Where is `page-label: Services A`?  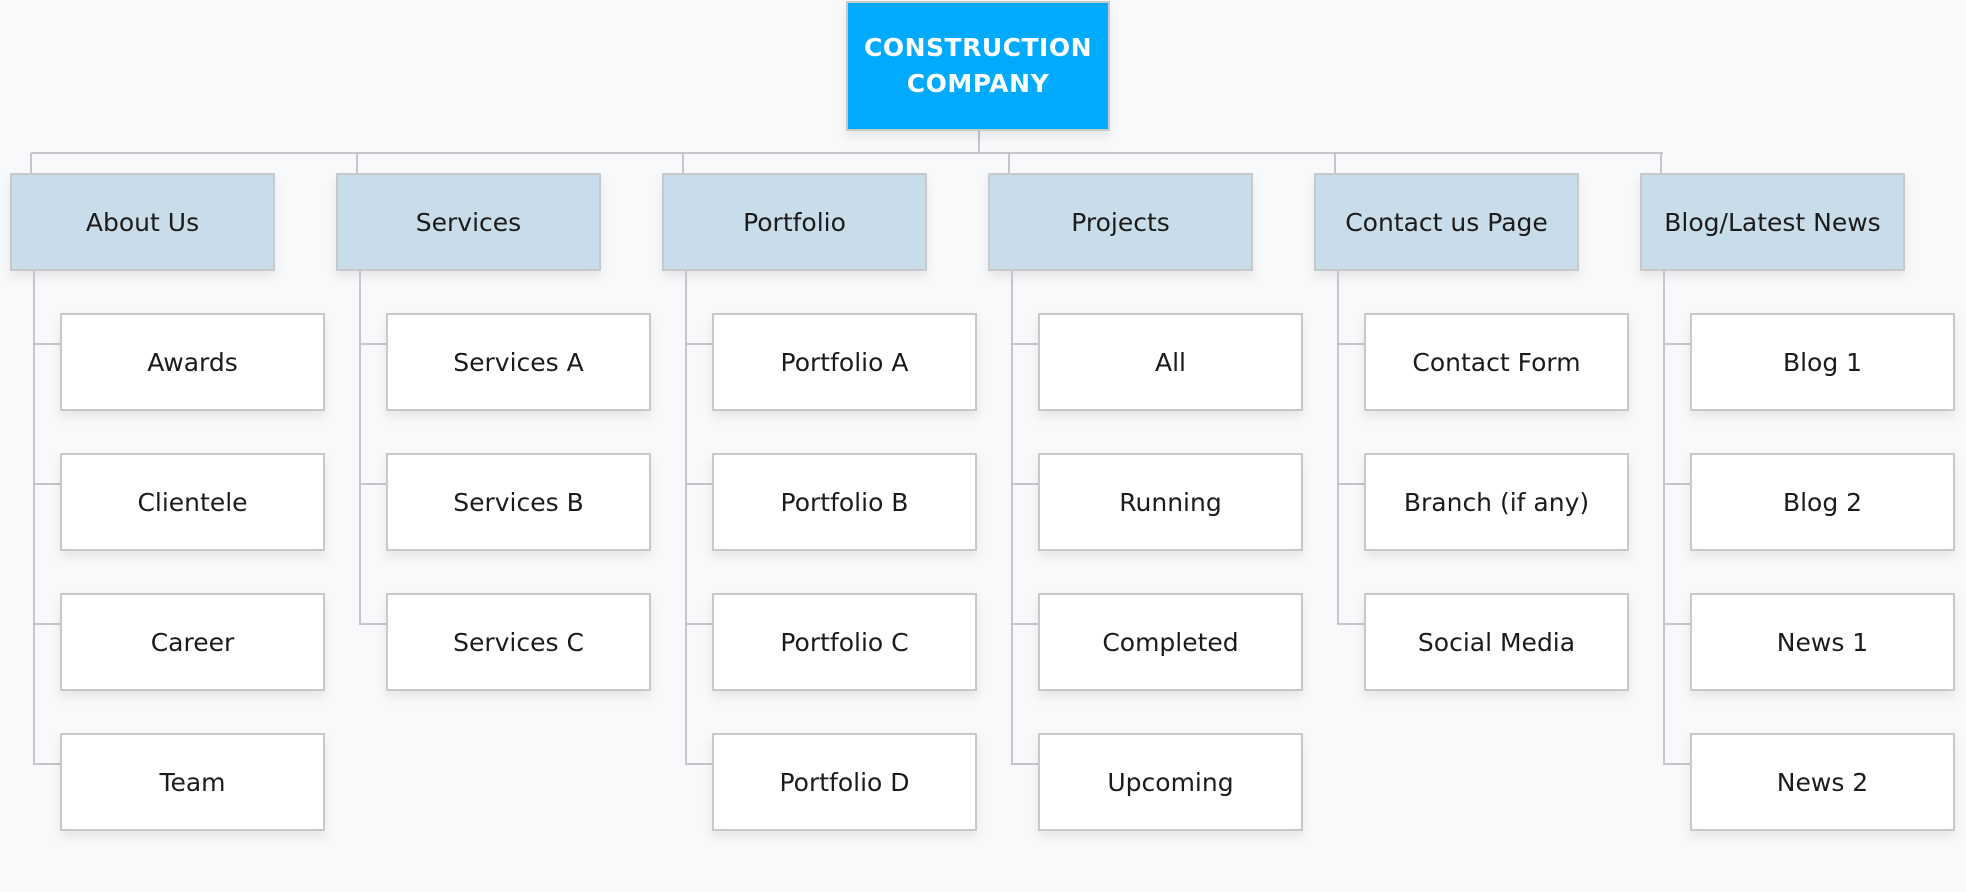
page-label: Services A is located at coordinates (518, 362).